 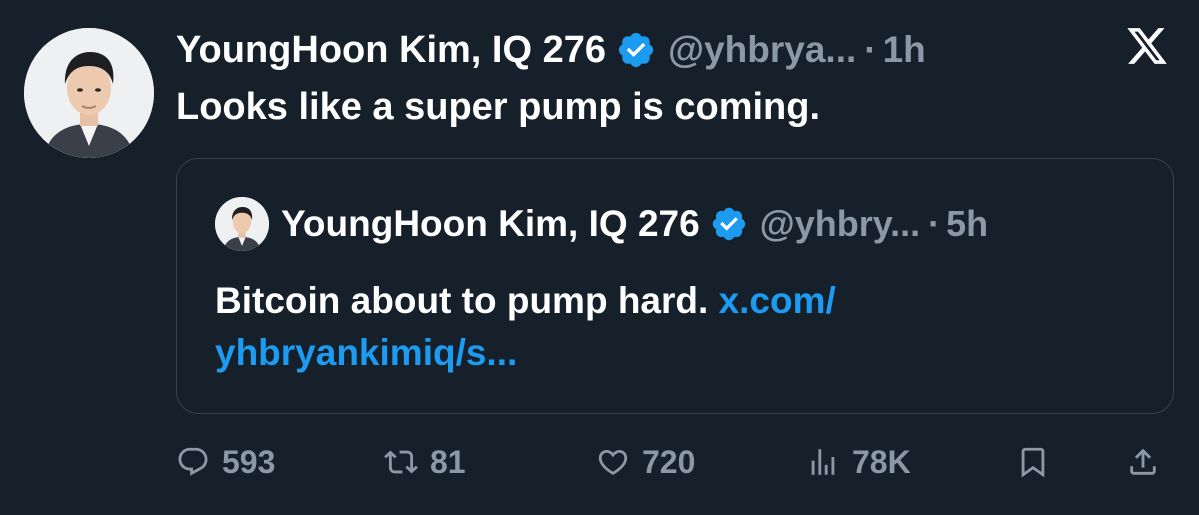 I want to click on share-button, so click(x=1143, y=462).